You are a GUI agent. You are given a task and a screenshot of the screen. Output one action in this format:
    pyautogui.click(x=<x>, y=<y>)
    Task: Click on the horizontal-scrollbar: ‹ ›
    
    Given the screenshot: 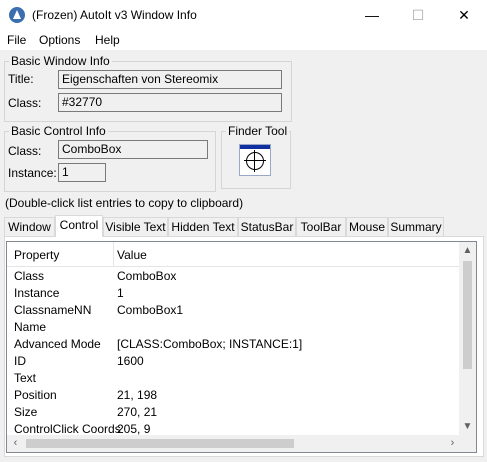 What is the action you would take?
    pyautogui.click(x=234, y=443)
    